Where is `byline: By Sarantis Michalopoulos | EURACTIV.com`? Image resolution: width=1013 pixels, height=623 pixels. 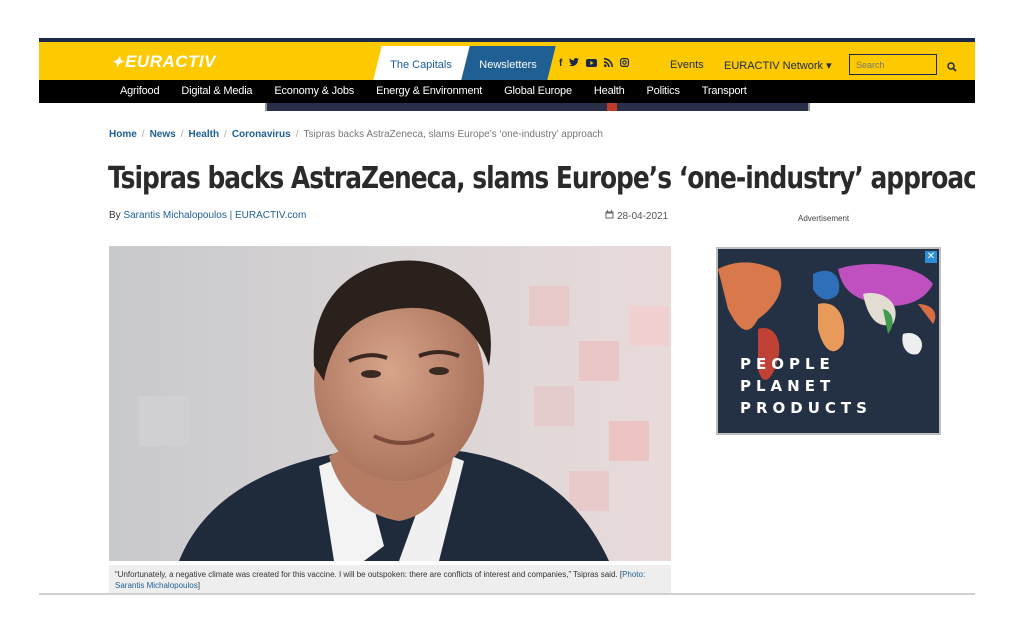
byline: By Sarantis Michalopoulos | EURACTIV.com is located at coordinates (207, 215).